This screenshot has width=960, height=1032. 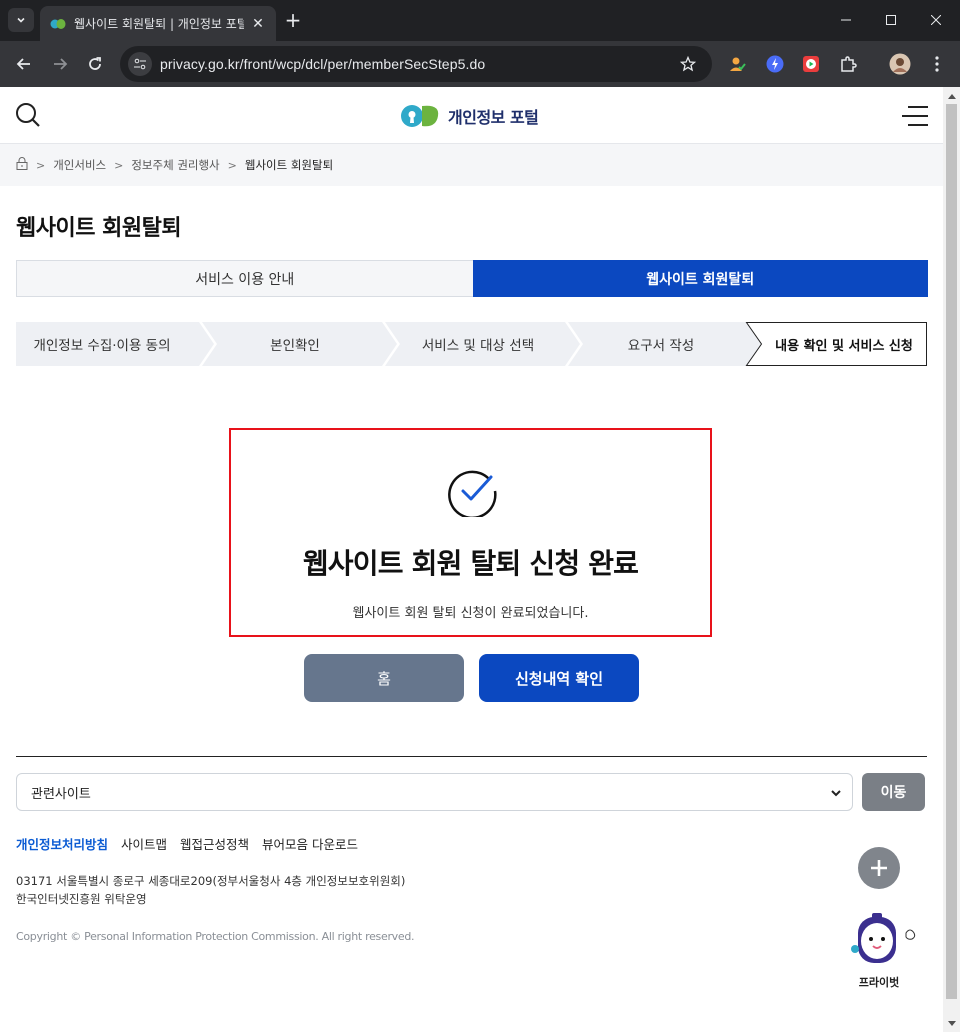 I want to click on minimize-icon, so click(x=846, y=20).